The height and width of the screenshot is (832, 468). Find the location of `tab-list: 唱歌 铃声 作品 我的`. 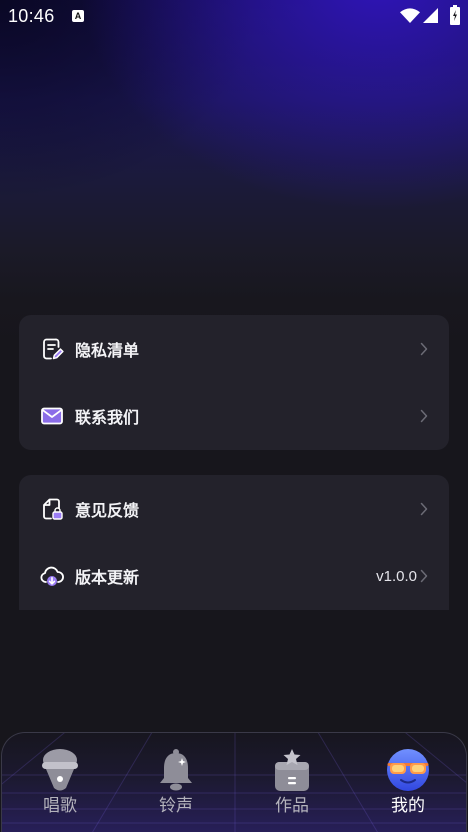

tab-list: 唱歌 铃声 作品 我的 is located at coordinates (234, 782).